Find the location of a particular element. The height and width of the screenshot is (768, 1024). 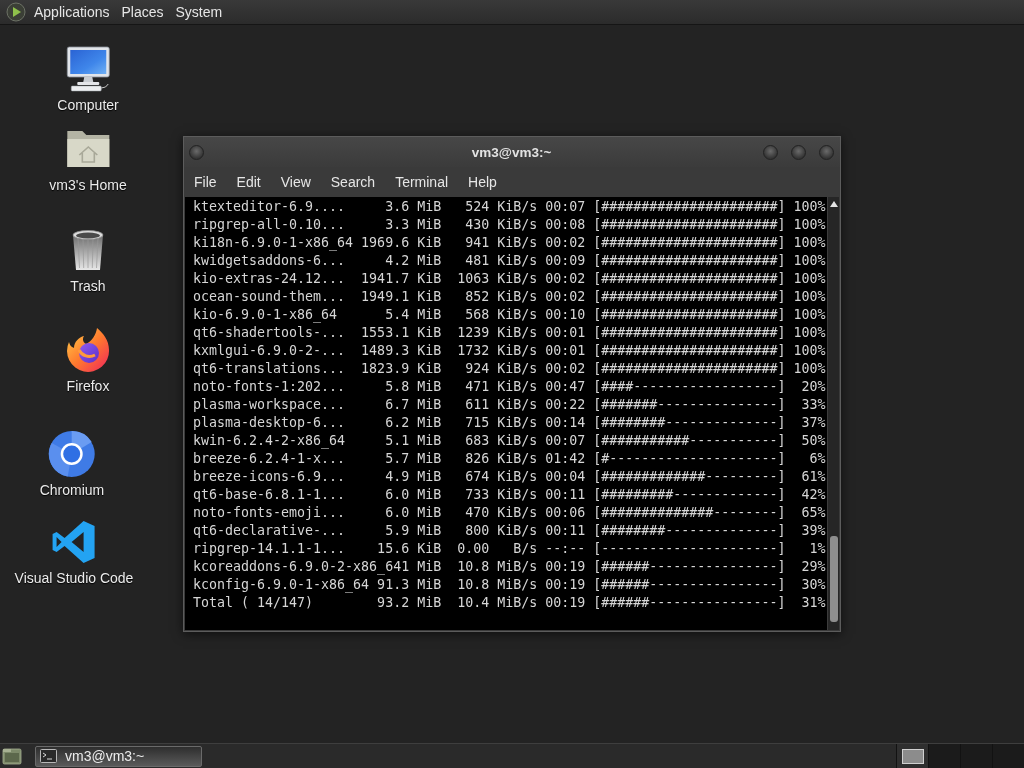

vscode-icon is located at coordinates (74, 542).